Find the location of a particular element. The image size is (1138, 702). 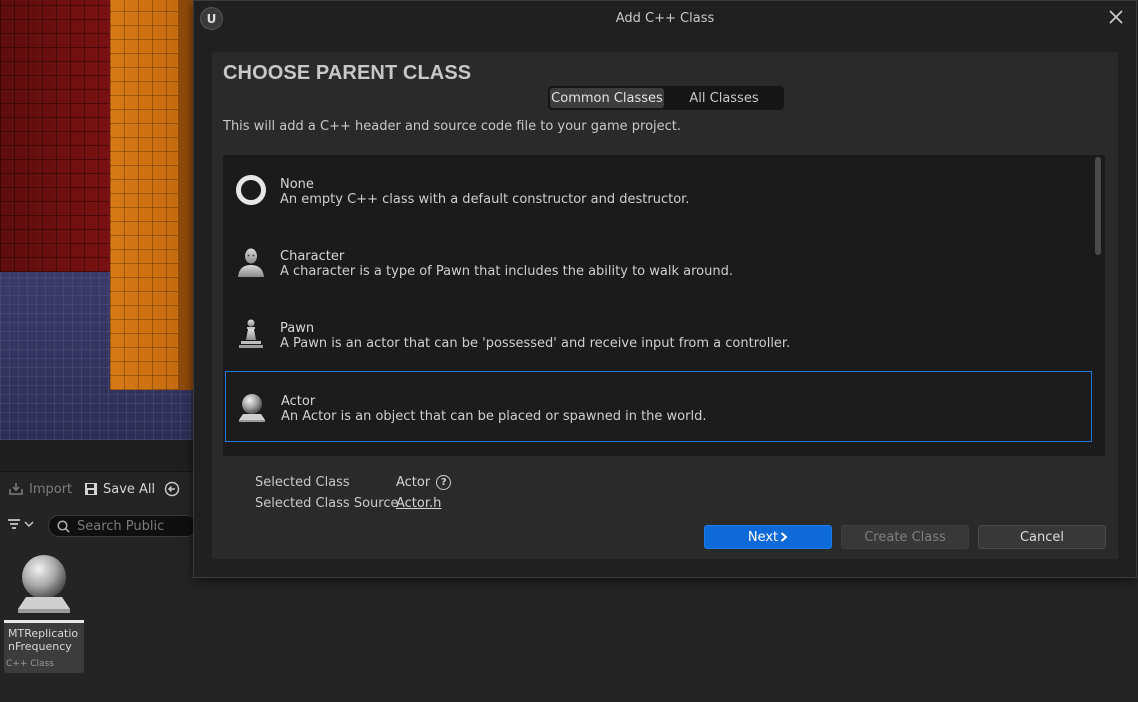

dialog-titlebar: U Add C++ Class is located at coordinates (665, 19).